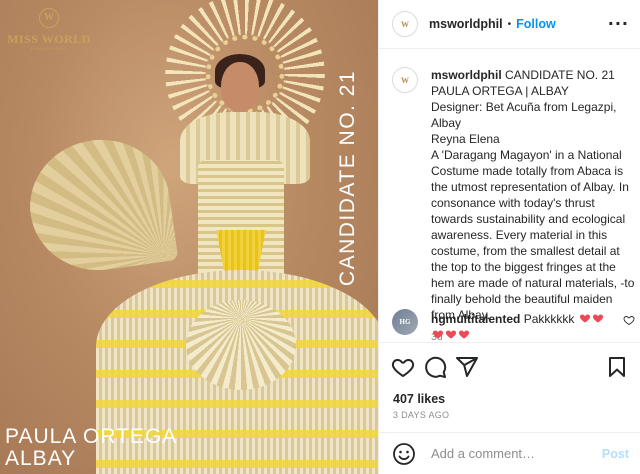  What do you see at coordinates (618, 23) in the screenshot?
I see `more-options-icon: ···` at bounding box center [618, 23].